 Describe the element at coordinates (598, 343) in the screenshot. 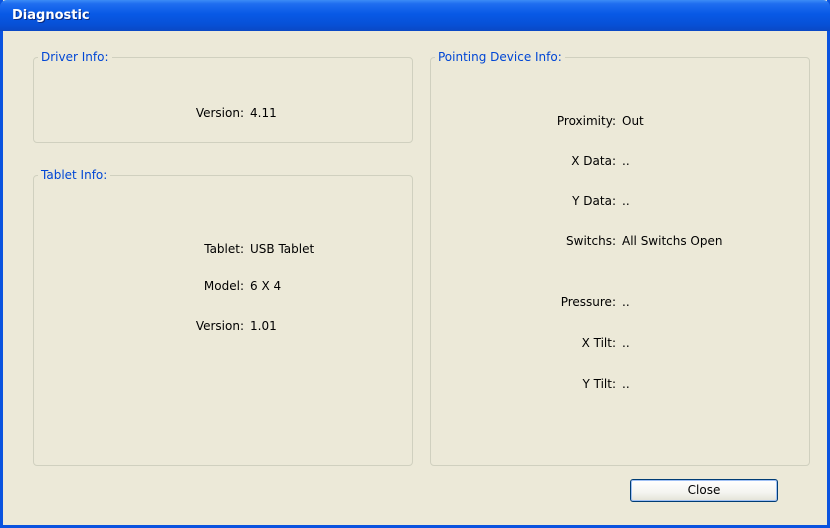

I see `x-tilt-label: X Tilt:` at that location.